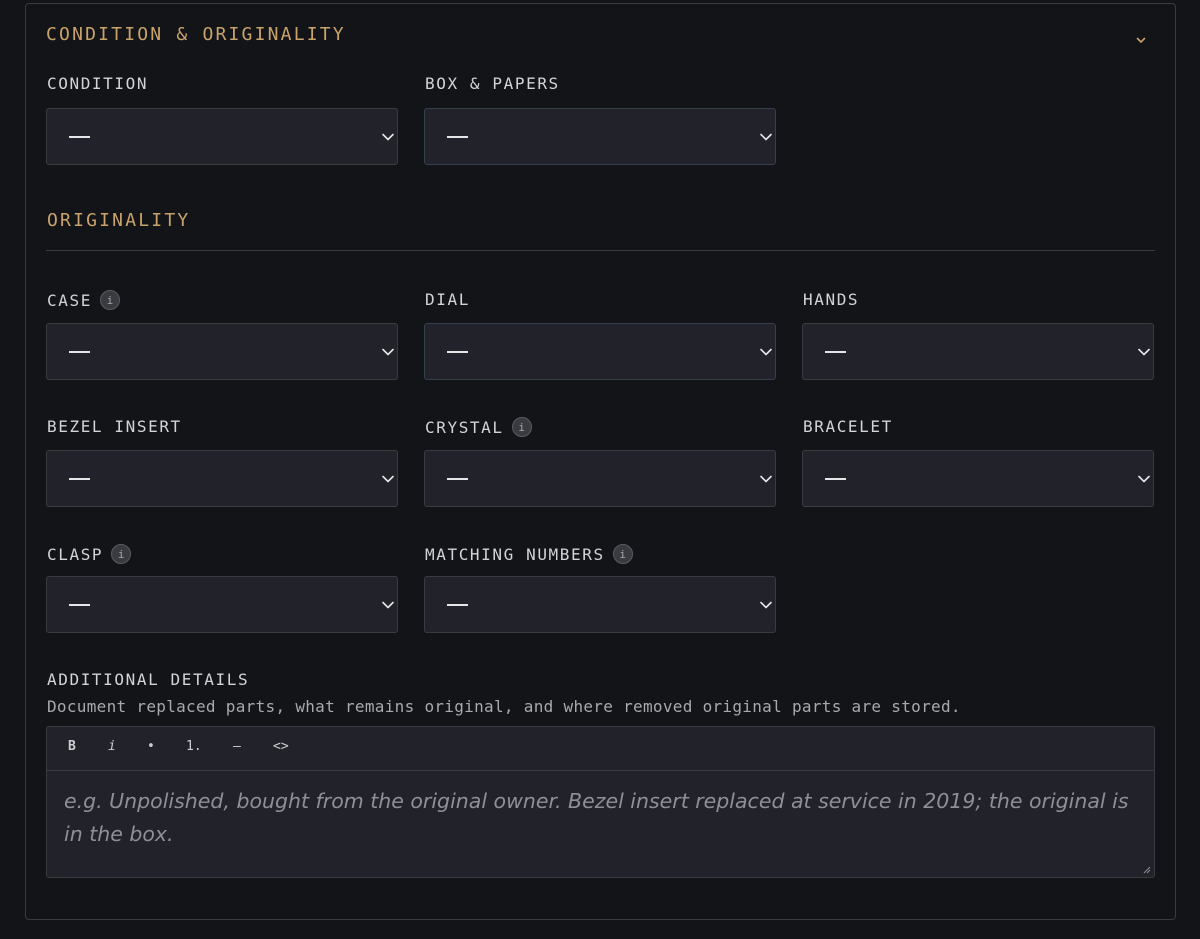 The image size is (1200, 939). I want to click on bracelet-label: BRACELET, so click(848, 426).